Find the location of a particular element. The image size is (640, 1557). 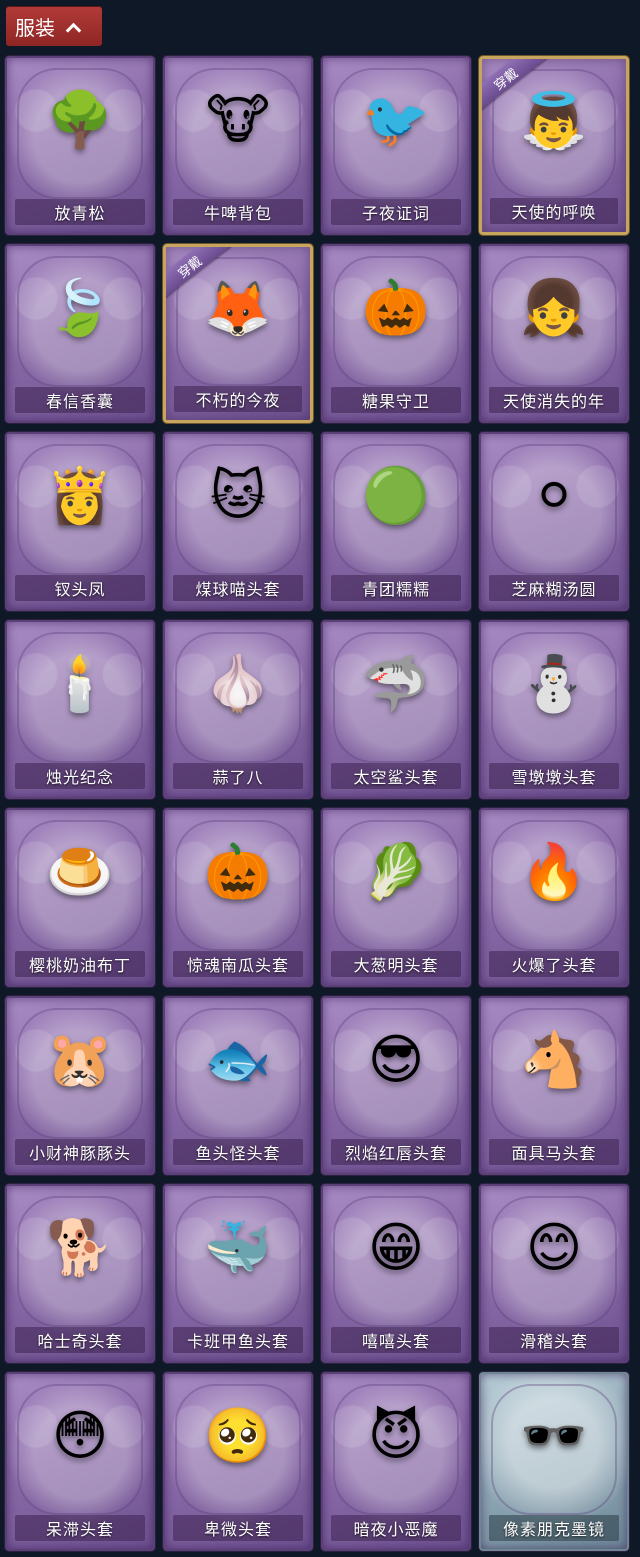

costume-card: 穿戴 👼 天使的呼唤 is located at coordinates (554, 145).